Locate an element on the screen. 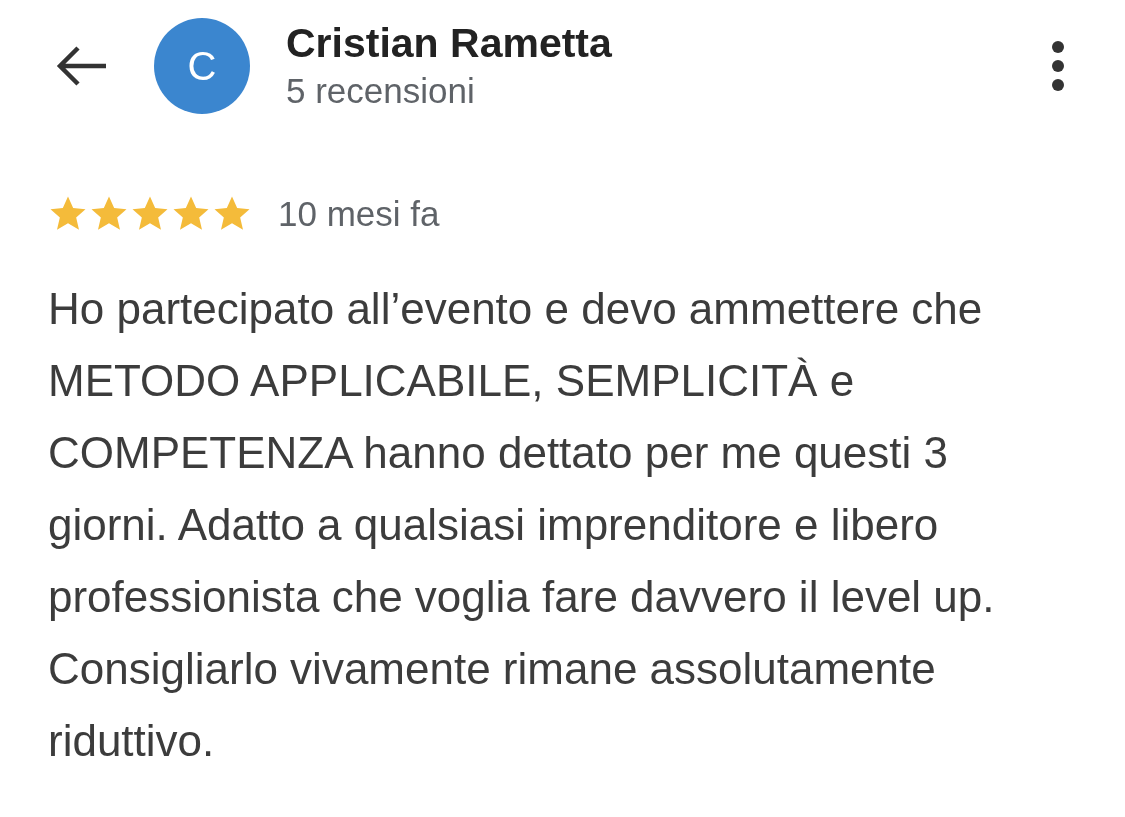  more-icon is located at coordinates (1058, 66).